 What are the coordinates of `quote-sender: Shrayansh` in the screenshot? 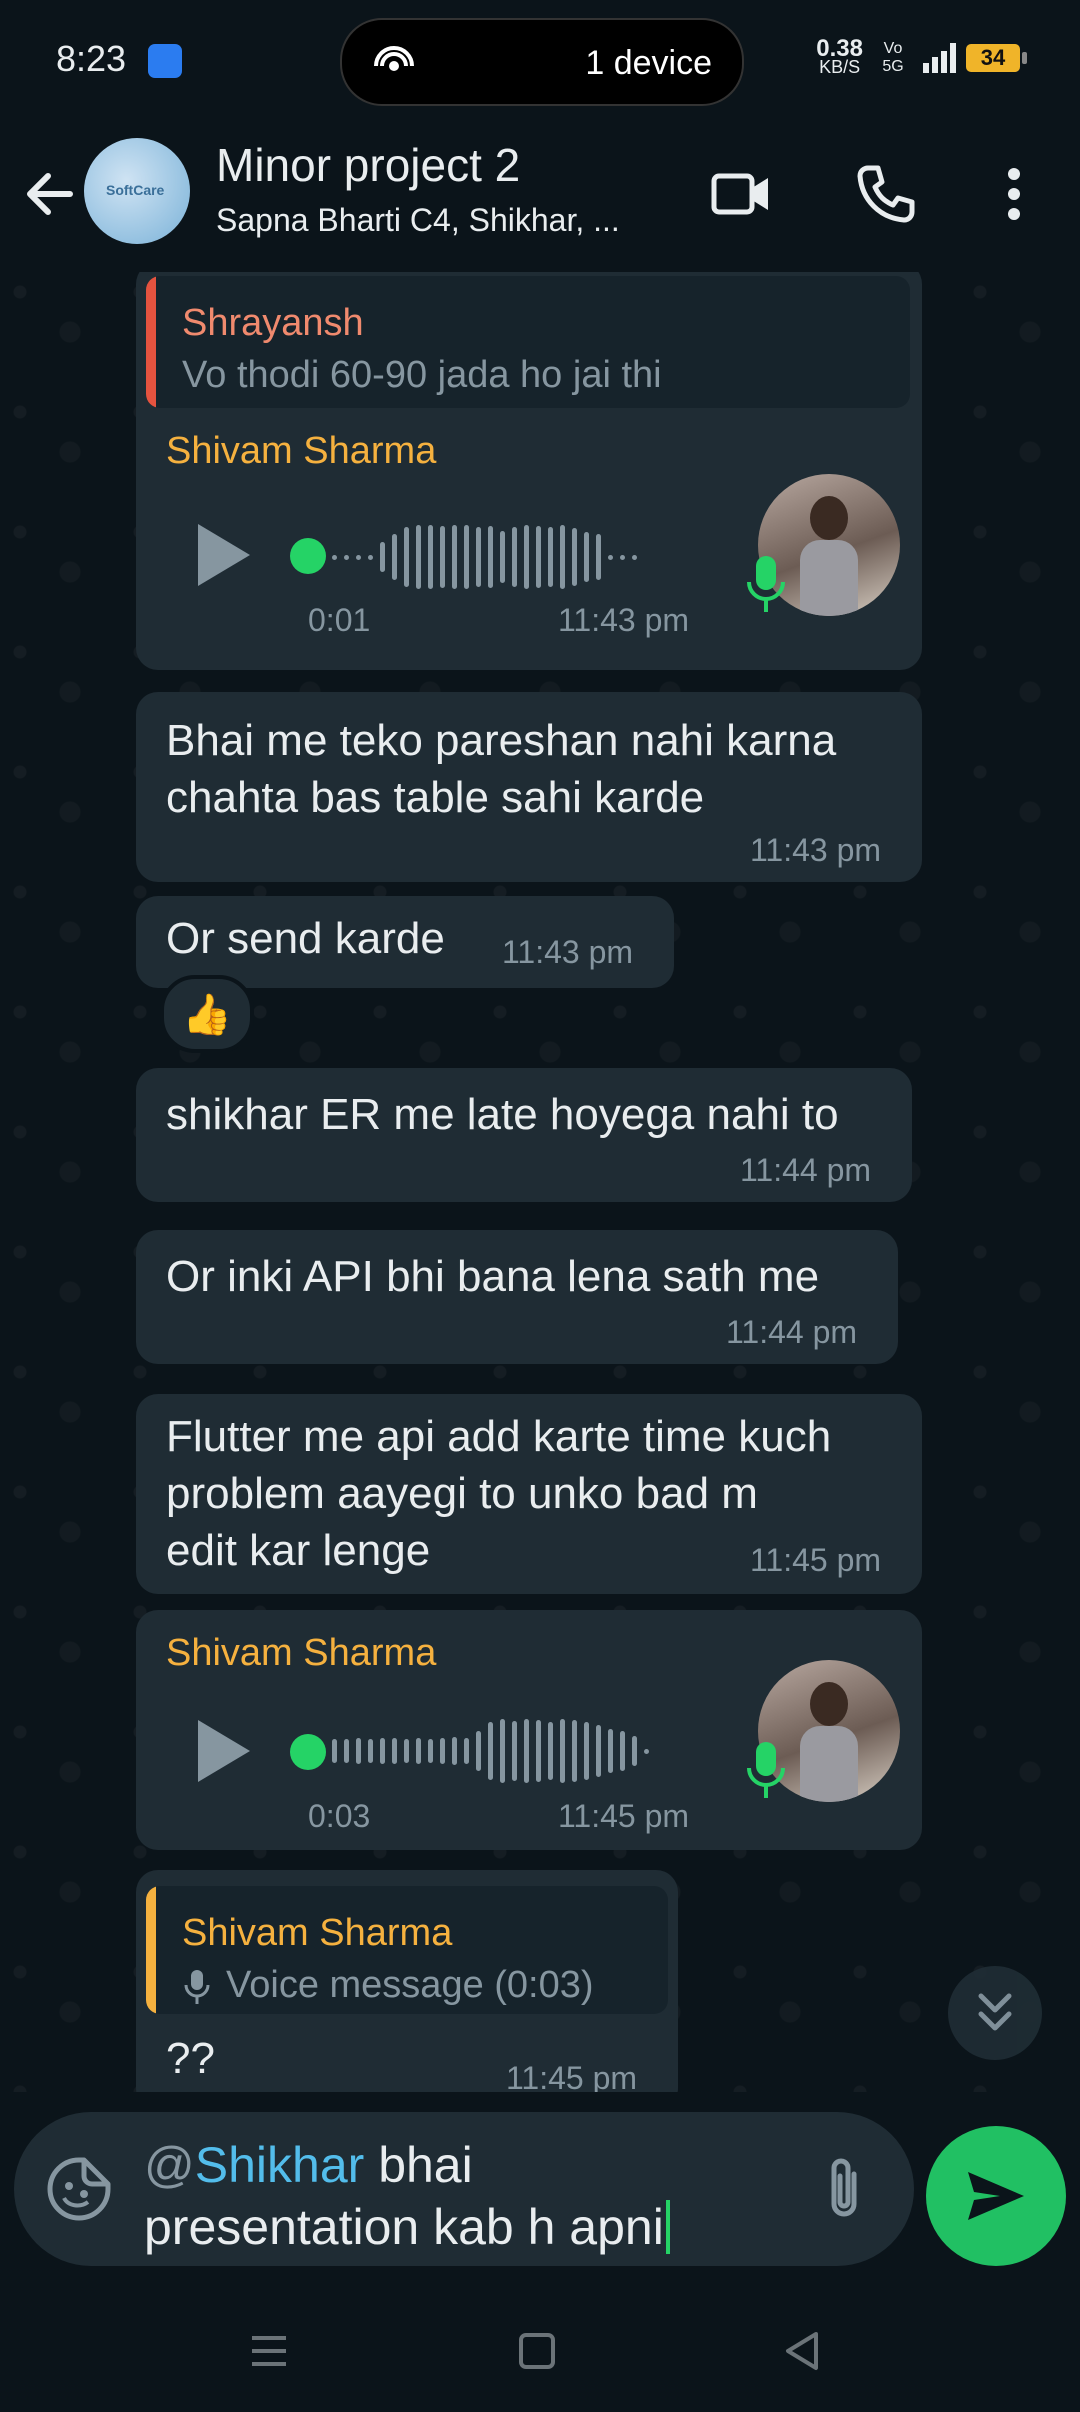 It's located at (273, 323).